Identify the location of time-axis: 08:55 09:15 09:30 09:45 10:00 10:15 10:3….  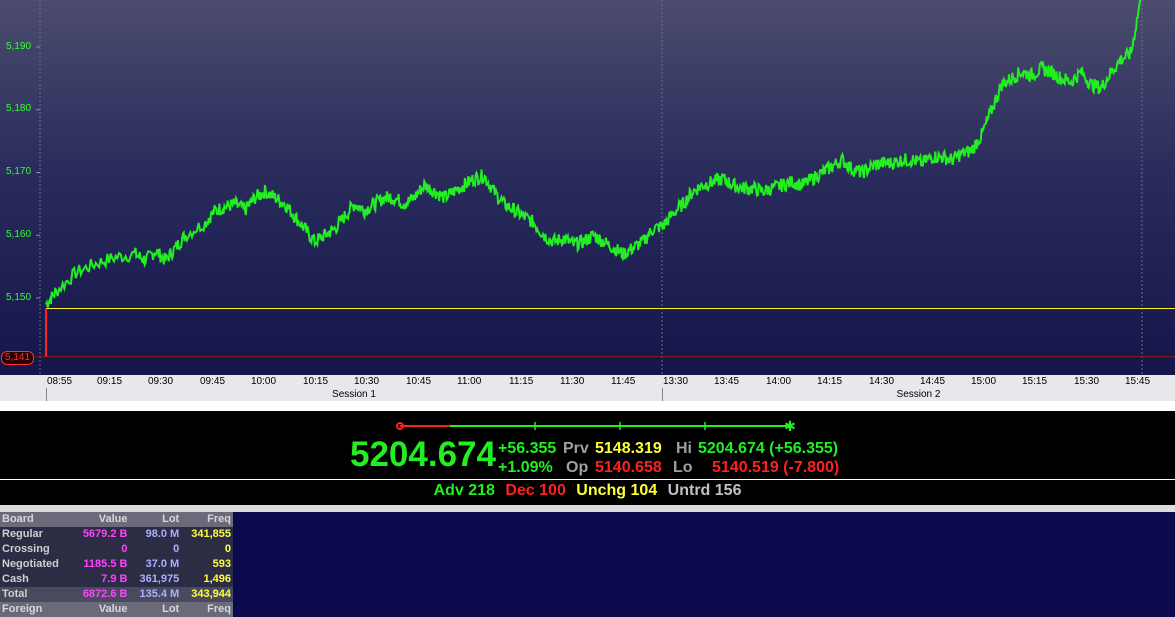
(587, 382).